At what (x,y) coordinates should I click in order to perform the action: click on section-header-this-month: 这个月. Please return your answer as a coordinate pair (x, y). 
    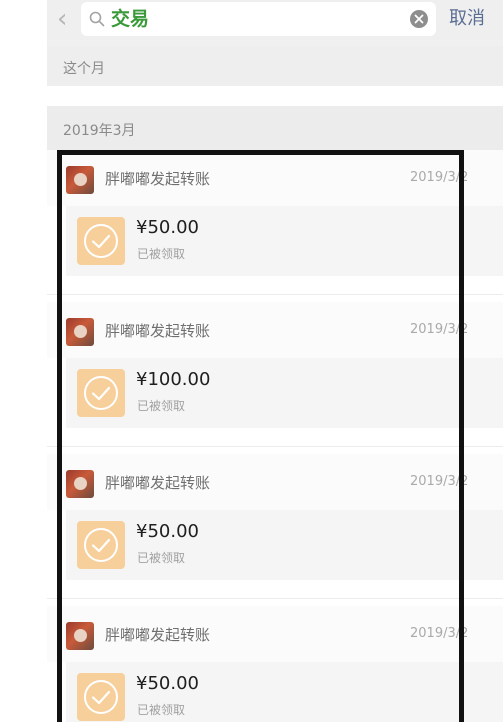
    Looking at the image, I should click on (275, 66).